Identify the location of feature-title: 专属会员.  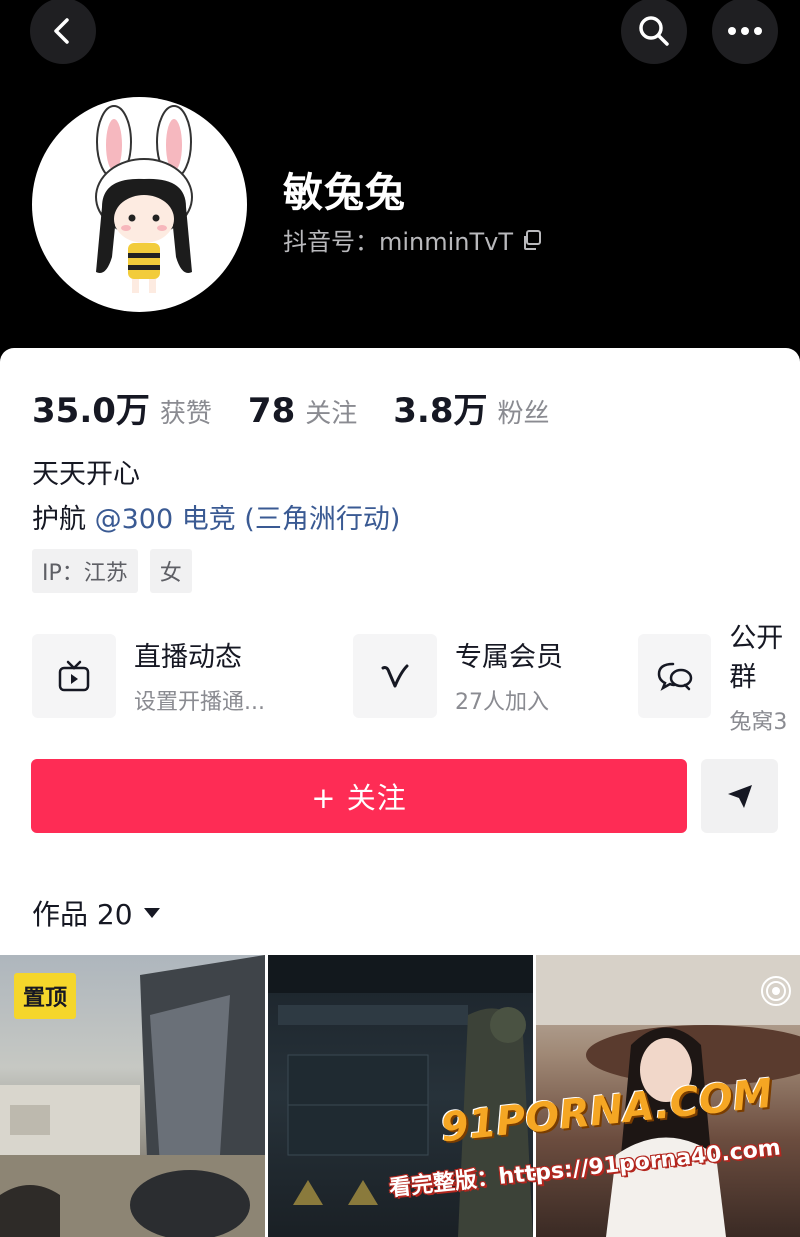
(509, 657).